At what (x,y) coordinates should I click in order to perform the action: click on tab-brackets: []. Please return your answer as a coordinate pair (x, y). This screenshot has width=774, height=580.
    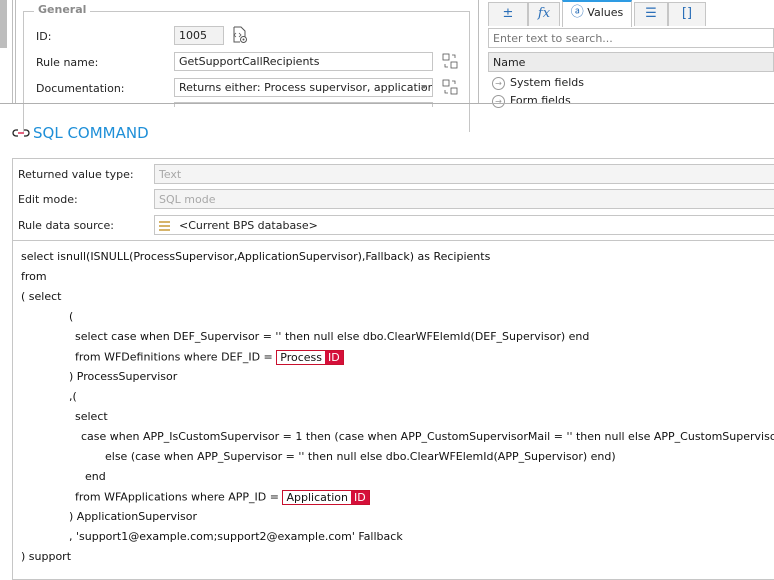
    Looking at the image, I should click on (687, 14).